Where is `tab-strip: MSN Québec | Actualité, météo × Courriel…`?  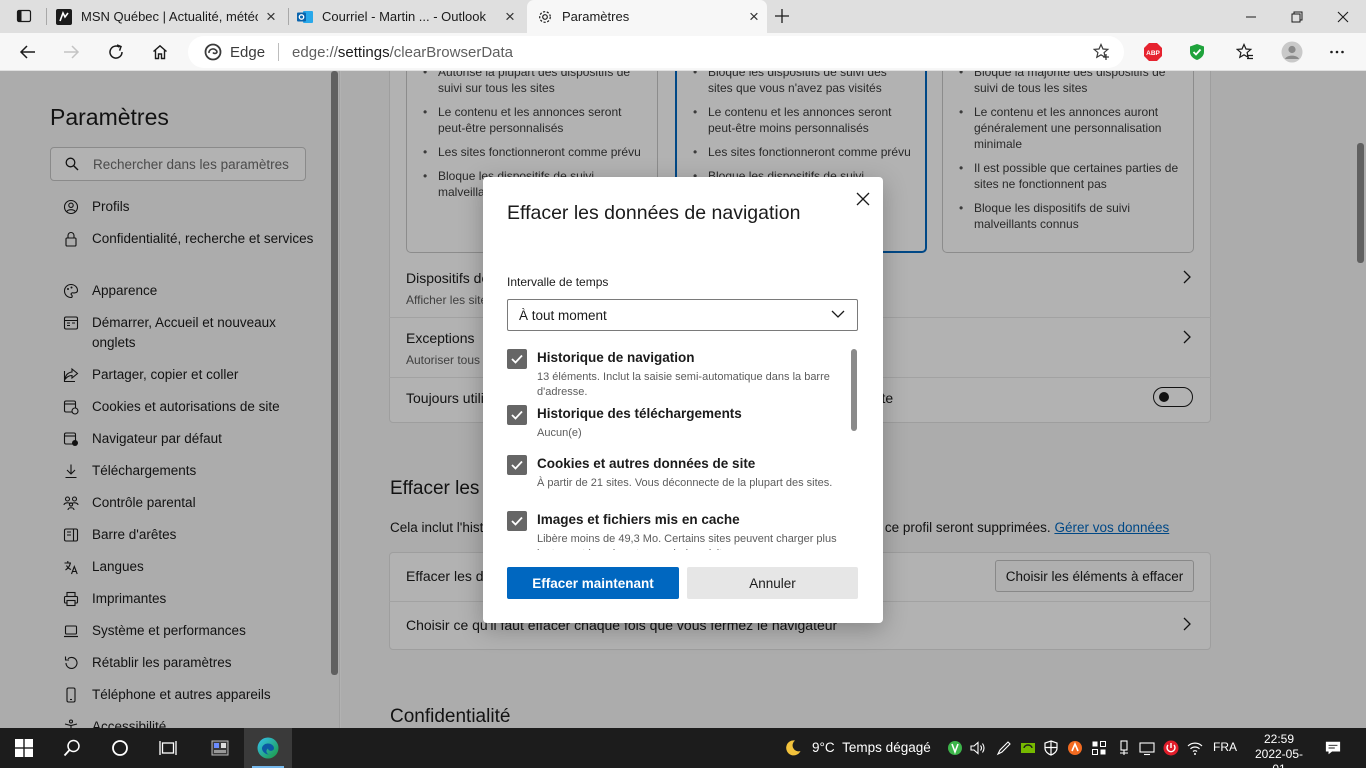
tab-strip: MSN Québec | Actualité, météo × Courriel… is located at coordinates (683, 16).